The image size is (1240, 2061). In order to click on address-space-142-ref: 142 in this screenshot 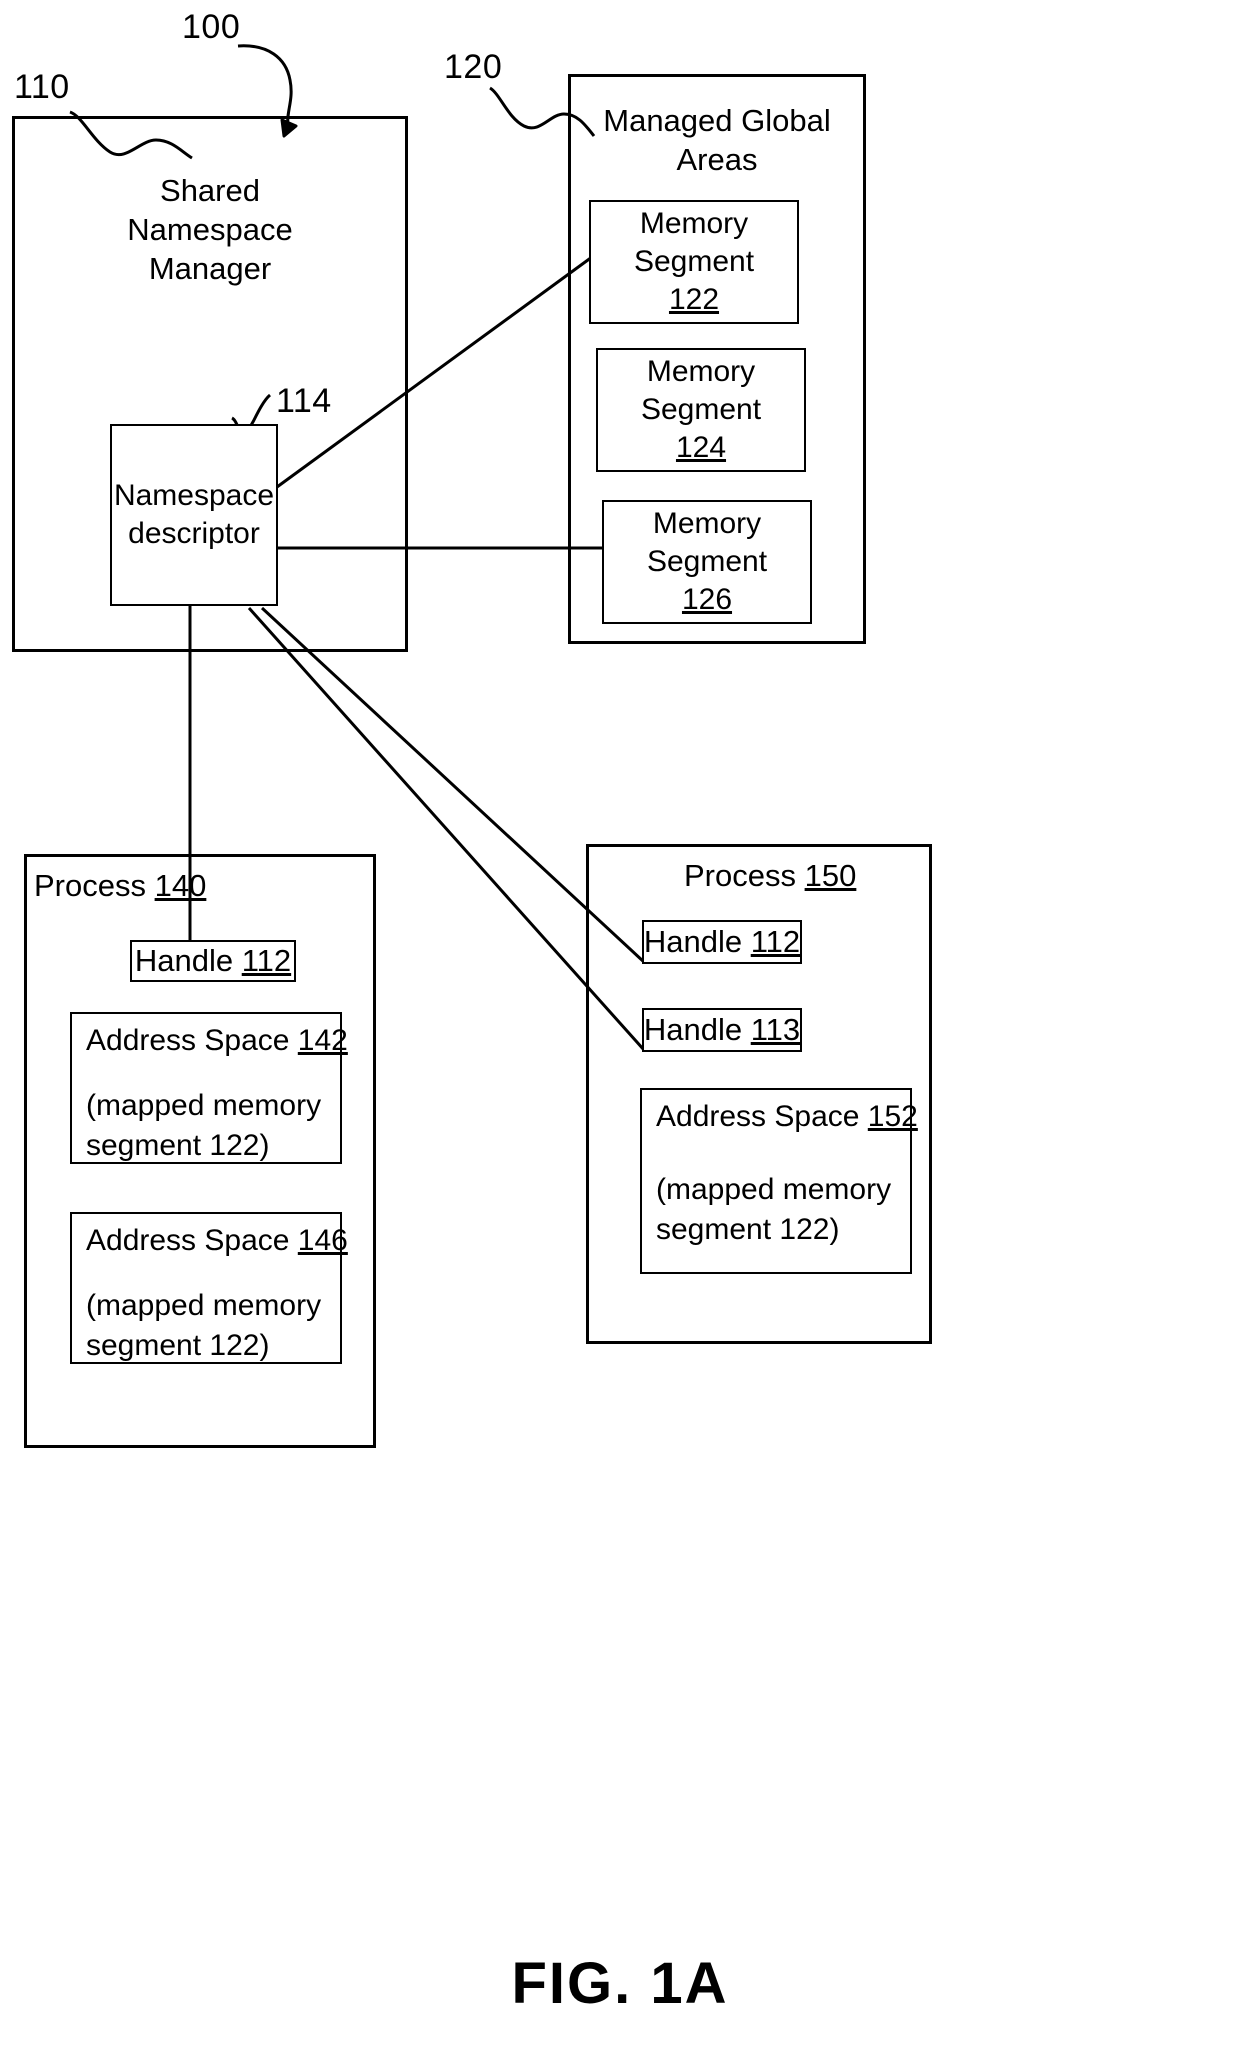, I will do `click(322, 1040)`.